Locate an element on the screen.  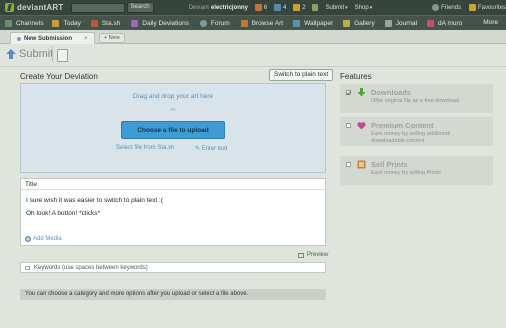
nav-item-label: Gallery is located at coordinates (364, 23).